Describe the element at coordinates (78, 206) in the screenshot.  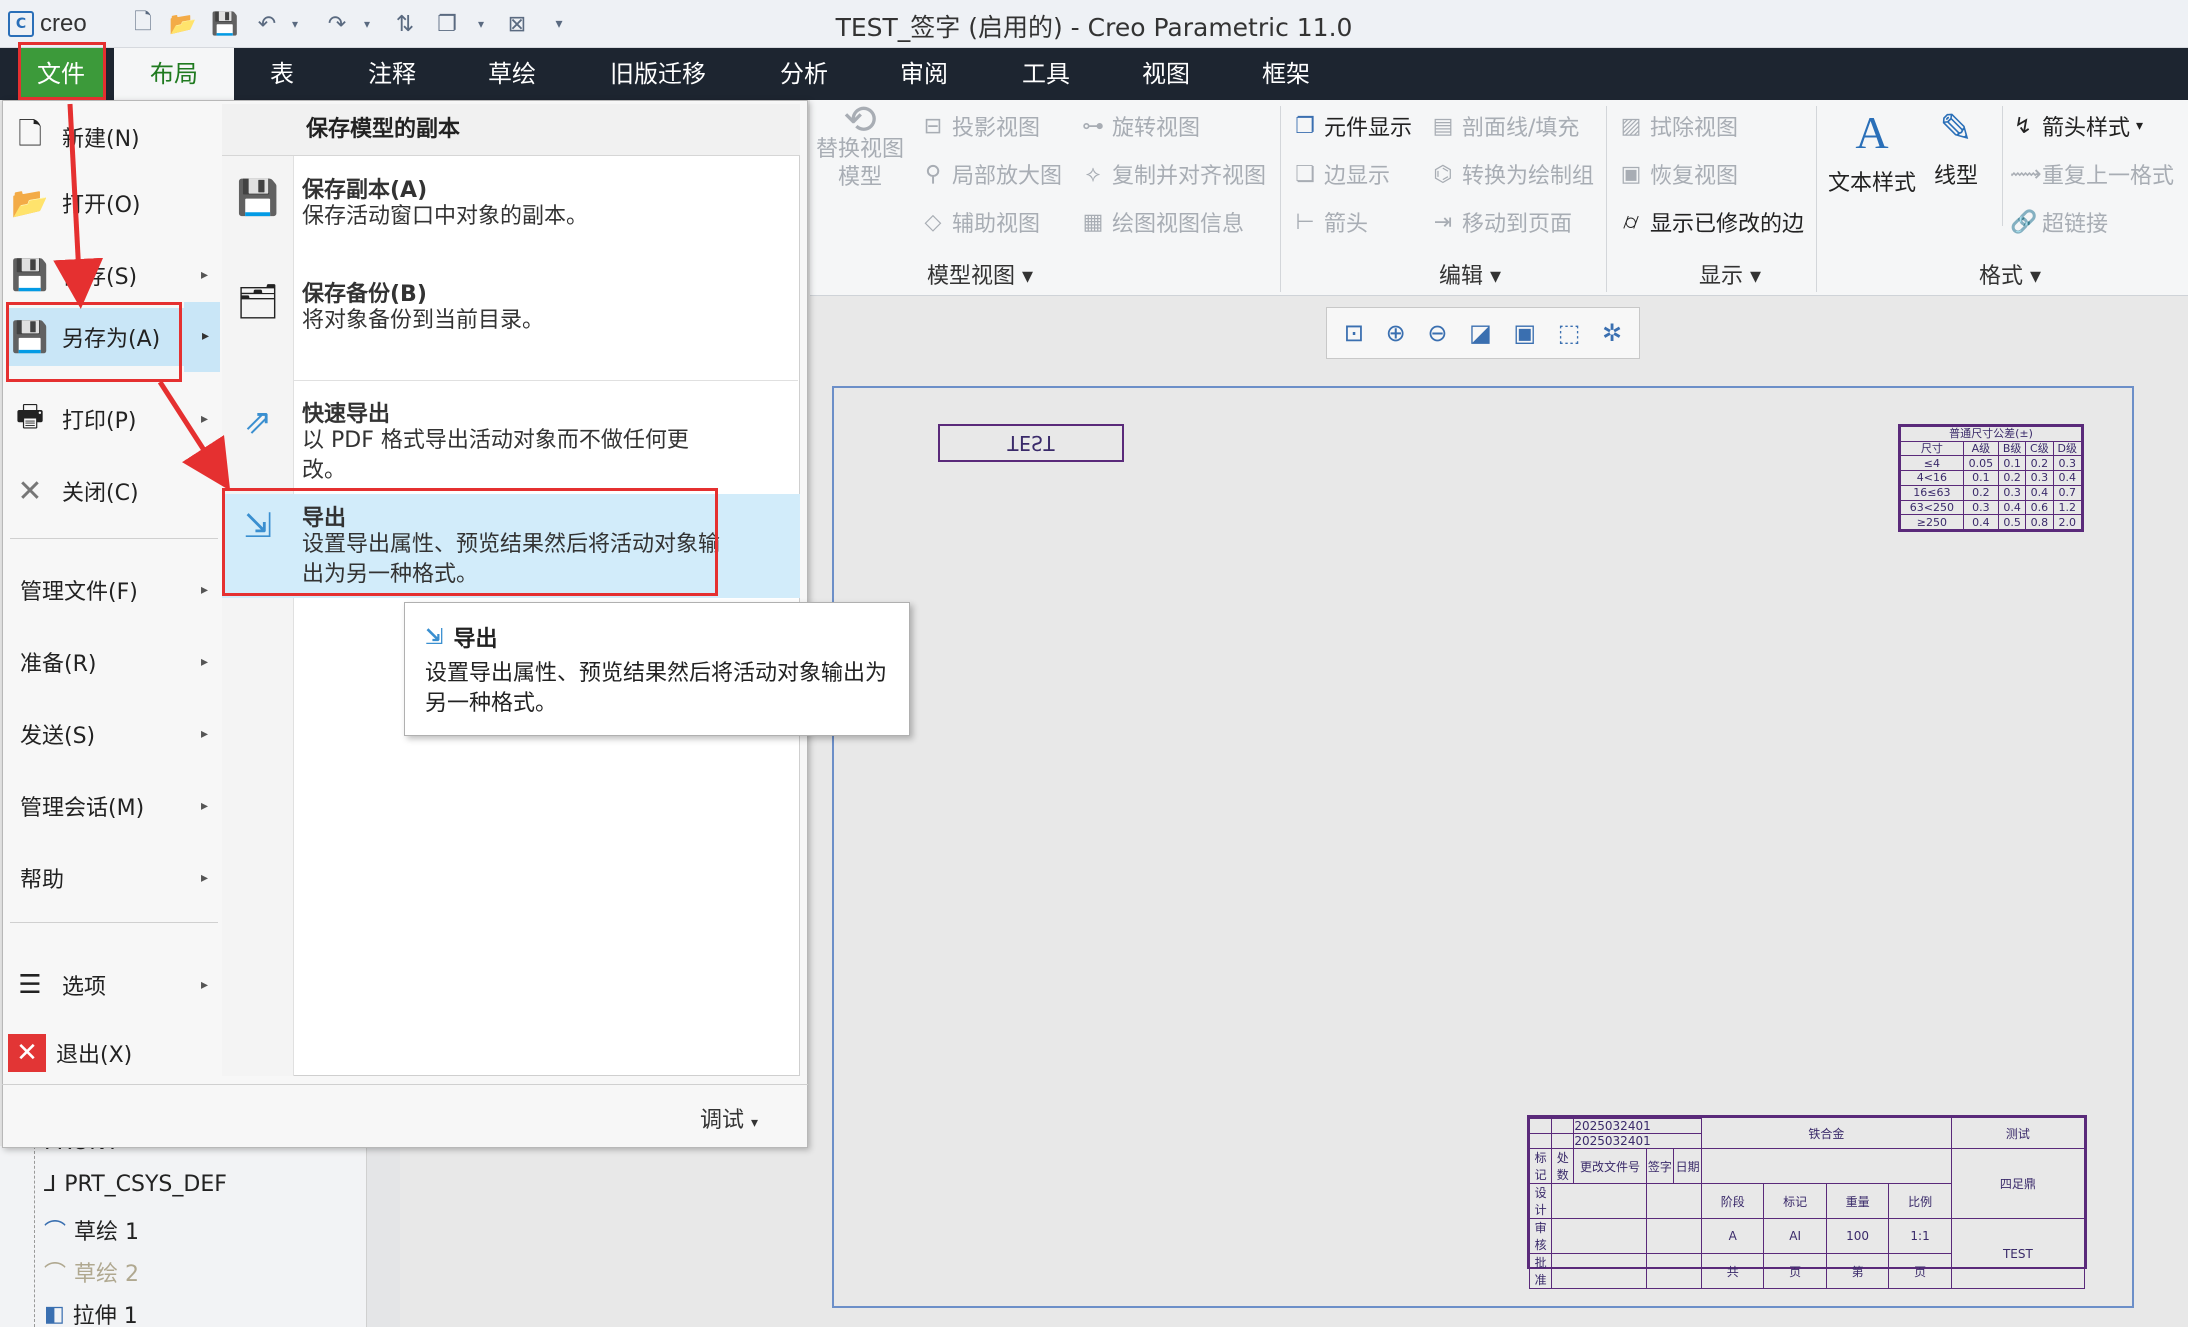
I see `arrow-file-to-save-as` at that location.